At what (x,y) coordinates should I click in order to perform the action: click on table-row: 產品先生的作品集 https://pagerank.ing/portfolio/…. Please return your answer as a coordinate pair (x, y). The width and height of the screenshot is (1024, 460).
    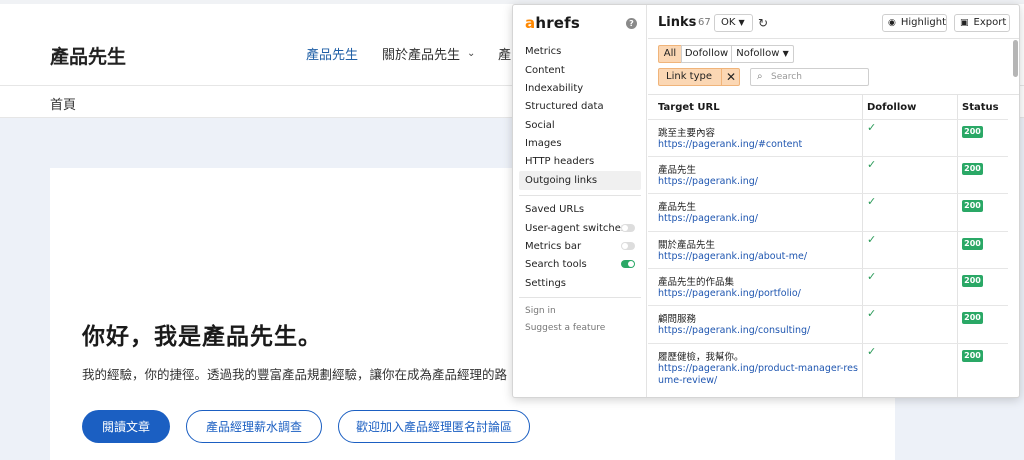
    Looking at the image, I should click on (828, 286).